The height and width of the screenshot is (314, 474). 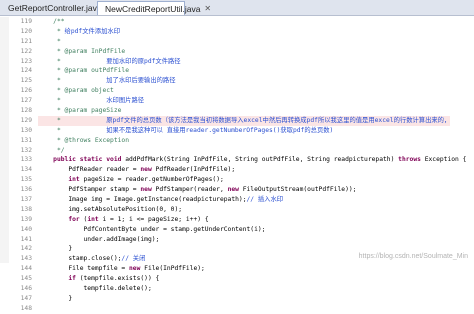 What do you see at coordinates (21, 190) in the screenshot?
I see `line-number: 136` at bounding box center [21, 190].